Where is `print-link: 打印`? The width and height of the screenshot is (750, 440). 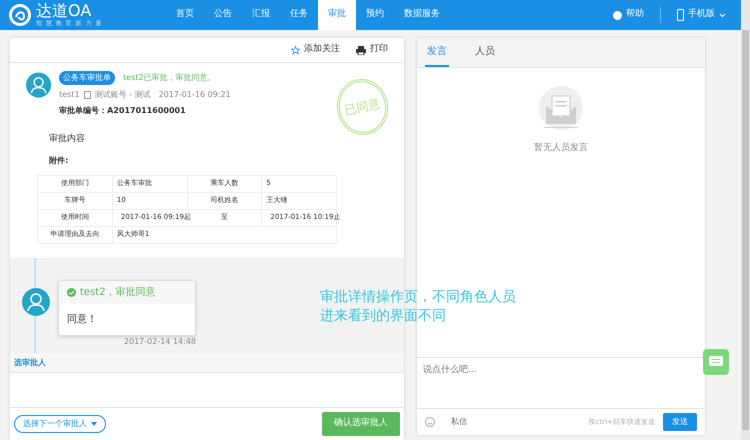 print-link: 打印 is located at coordinates (379, 50).